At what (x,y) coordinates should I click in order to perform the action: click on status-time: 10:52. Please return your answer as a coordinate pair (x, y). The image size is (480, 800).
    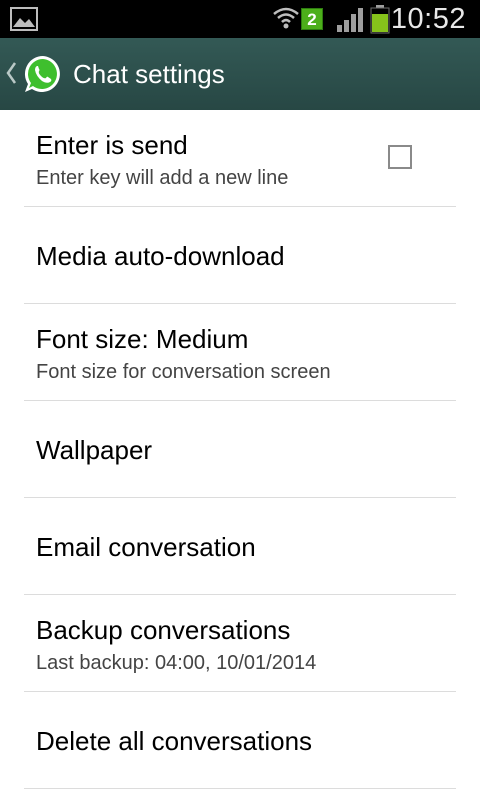
    Looking at the image, I should click on (428, 19).